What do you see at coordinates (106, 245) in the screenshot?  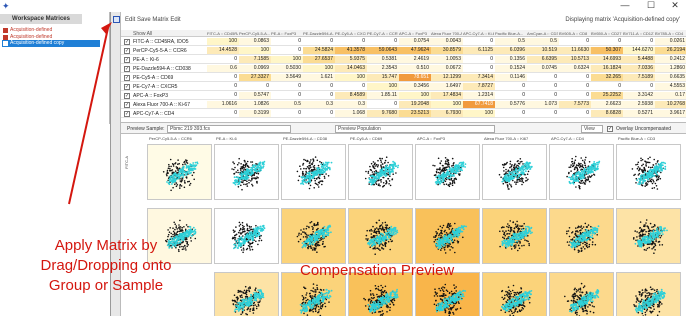 I see `annotation-line: Apply Matrix by` at bounding box center [106, 245].